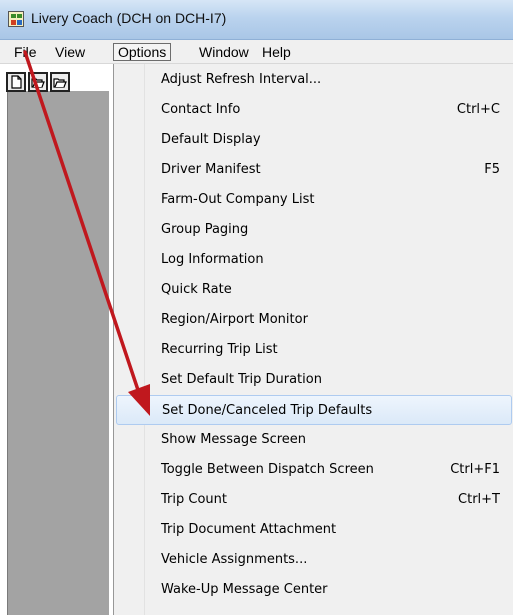 Image resolution: width=513 pixels, height=615 pixels. I want to click on menu-item-label: Trip Document Attachment, so click(249, 529).